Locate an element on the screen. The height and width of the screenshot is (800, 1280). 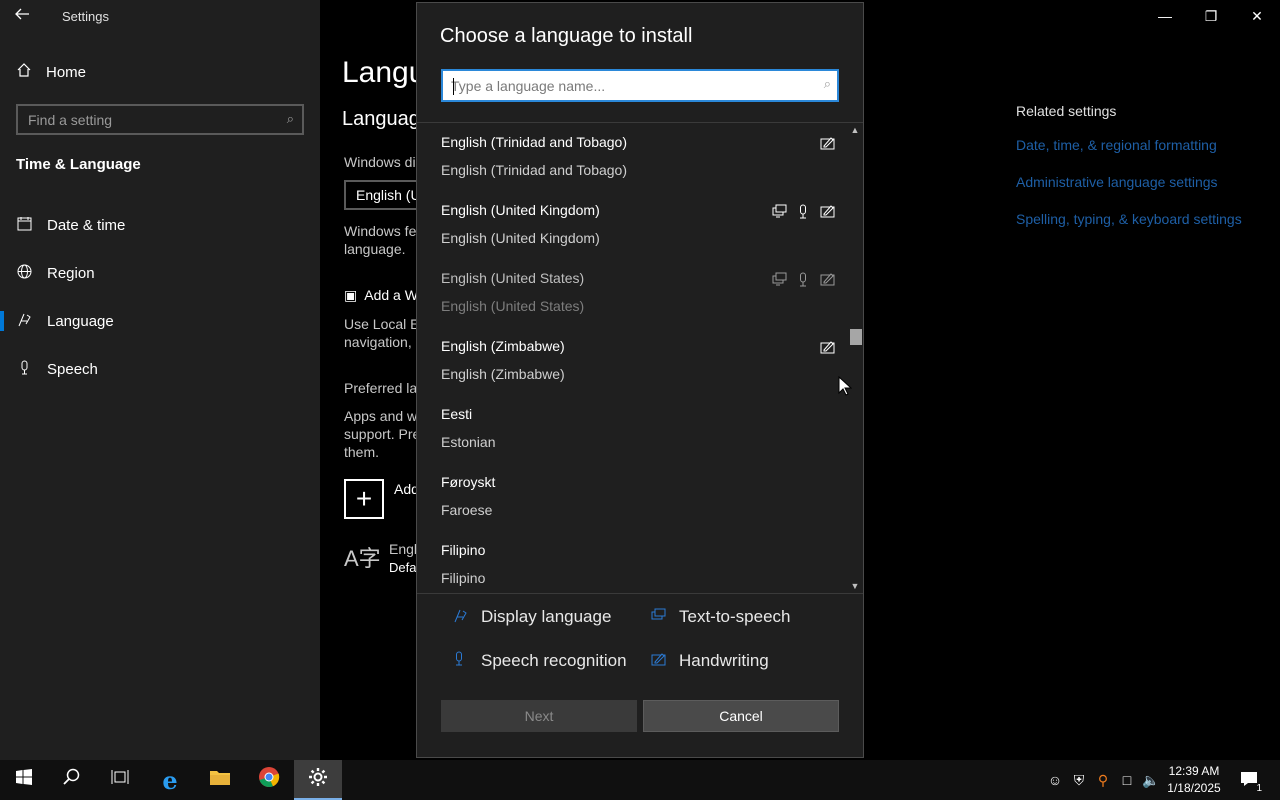
legend-text-to-speech: Text-to-speech is located at coordinates (721, 617).